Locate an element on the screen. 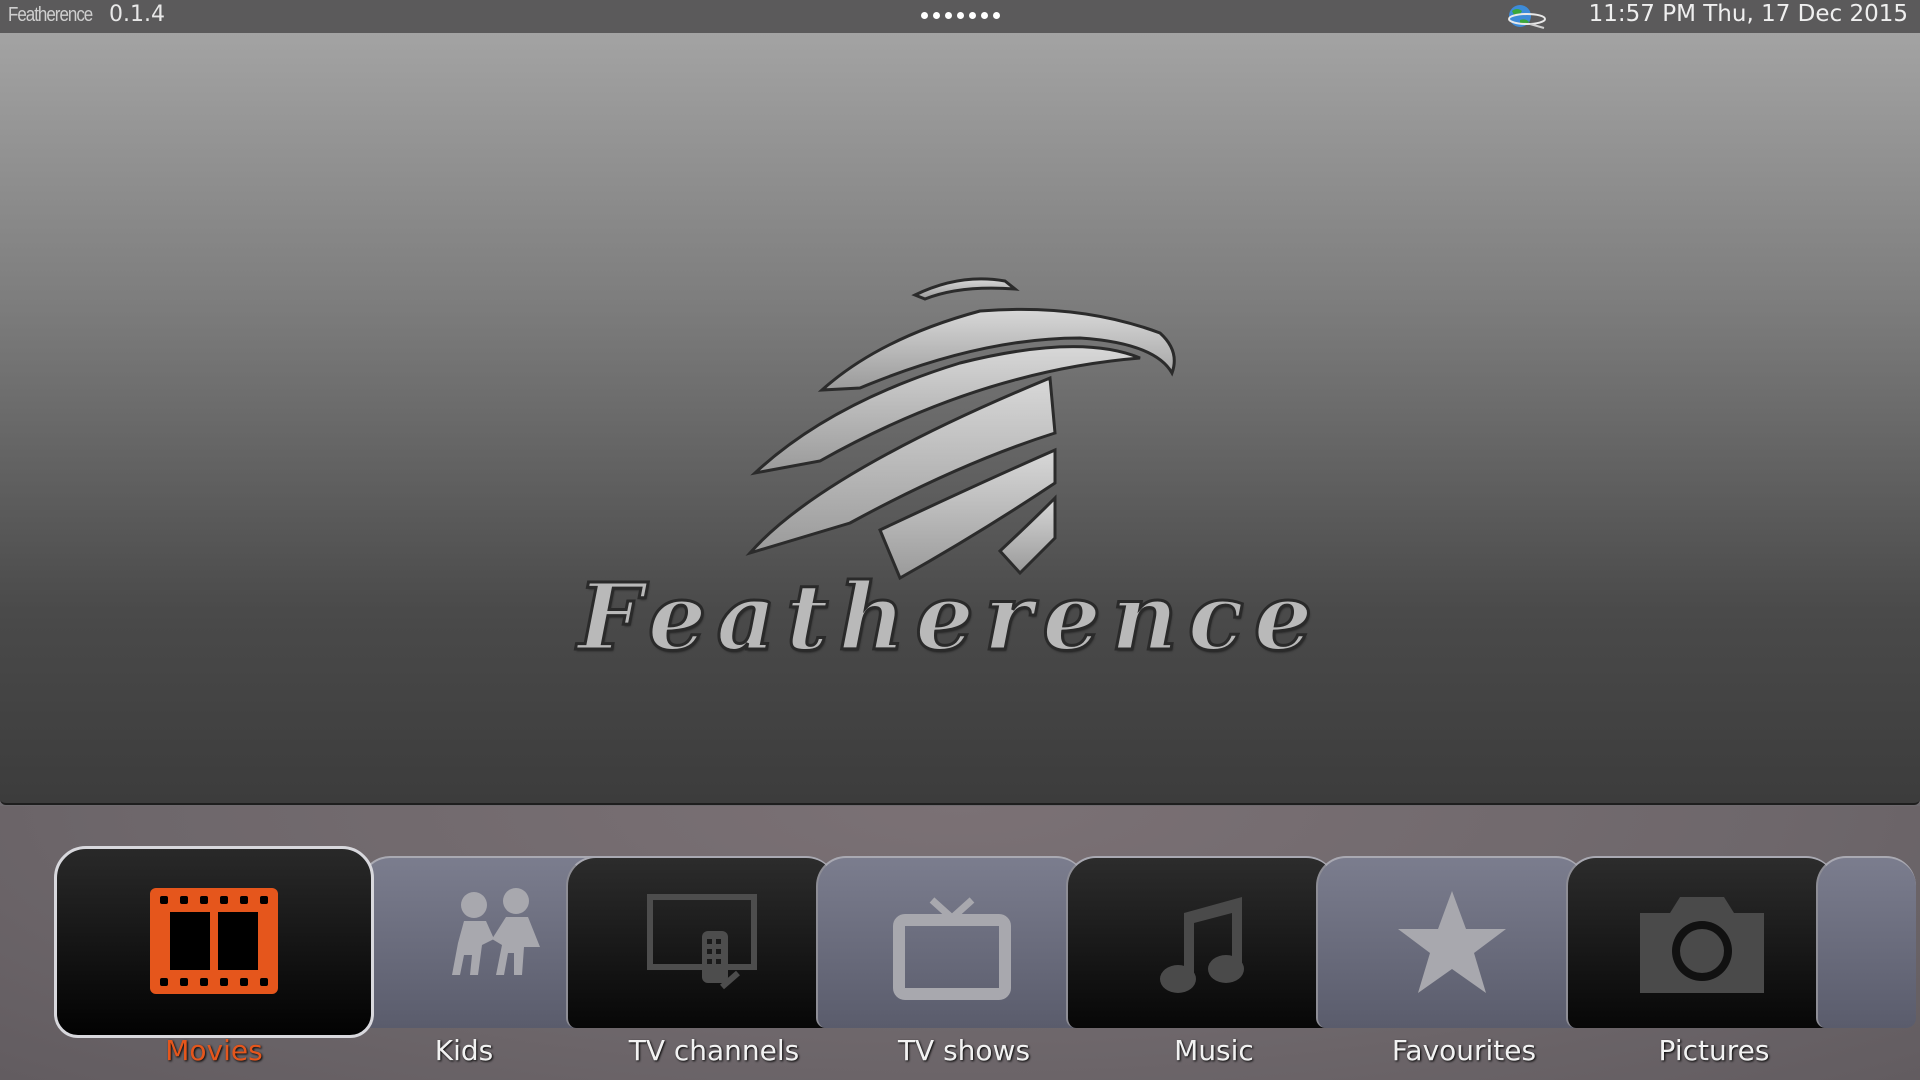  menu-item-pictures is located at coordinates (1701, 942).